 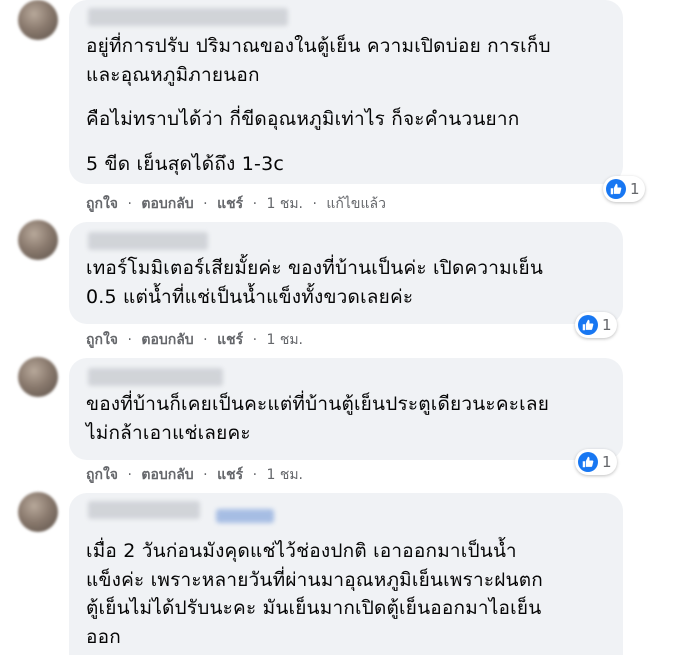 I want to click on edited-label: แก้ไขแล้ว, so click(x=356, y=204).